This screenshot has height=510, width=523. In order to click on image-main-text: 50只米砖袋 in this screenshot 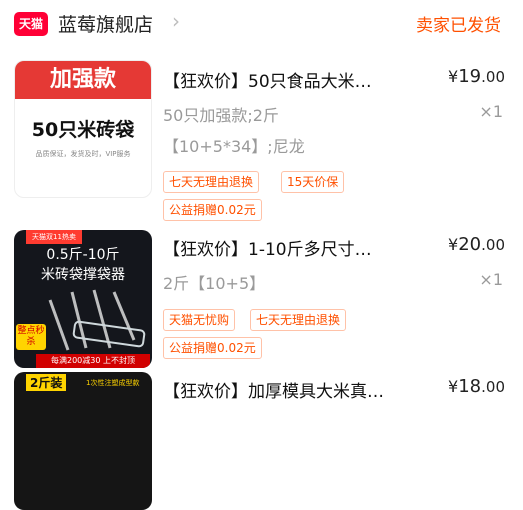, I will do `click(83, 130)`.